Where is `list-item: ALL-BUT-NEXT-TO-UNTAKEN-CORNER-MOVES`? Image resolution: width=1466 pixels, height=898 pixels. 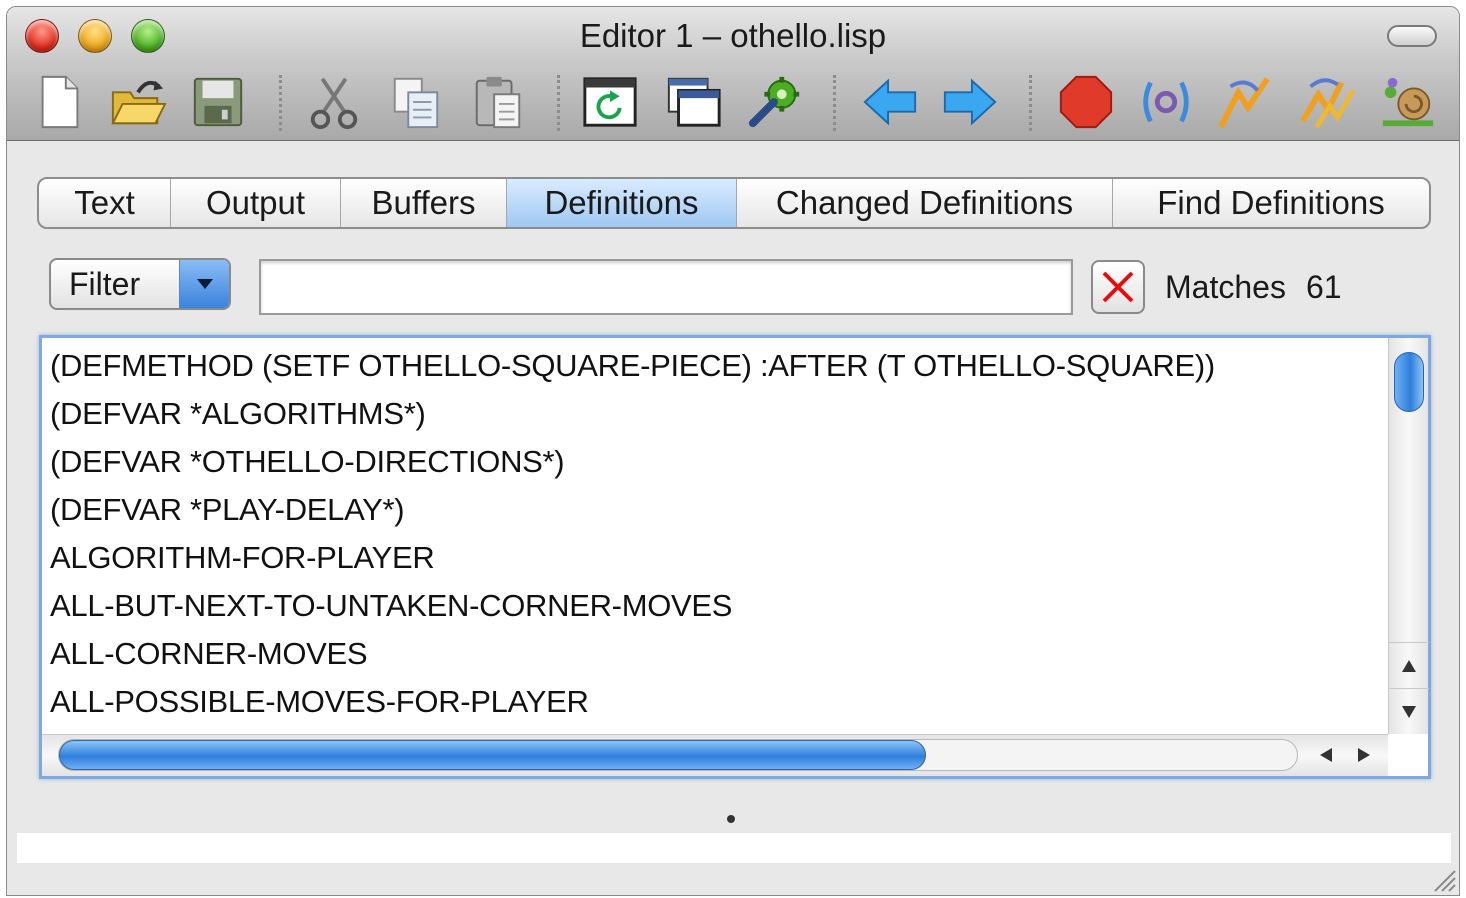
list-item: ALL-BUT-NEXT-TO-UNTAKEN-CORNER-MOVES is located at coordinates (716, 606).